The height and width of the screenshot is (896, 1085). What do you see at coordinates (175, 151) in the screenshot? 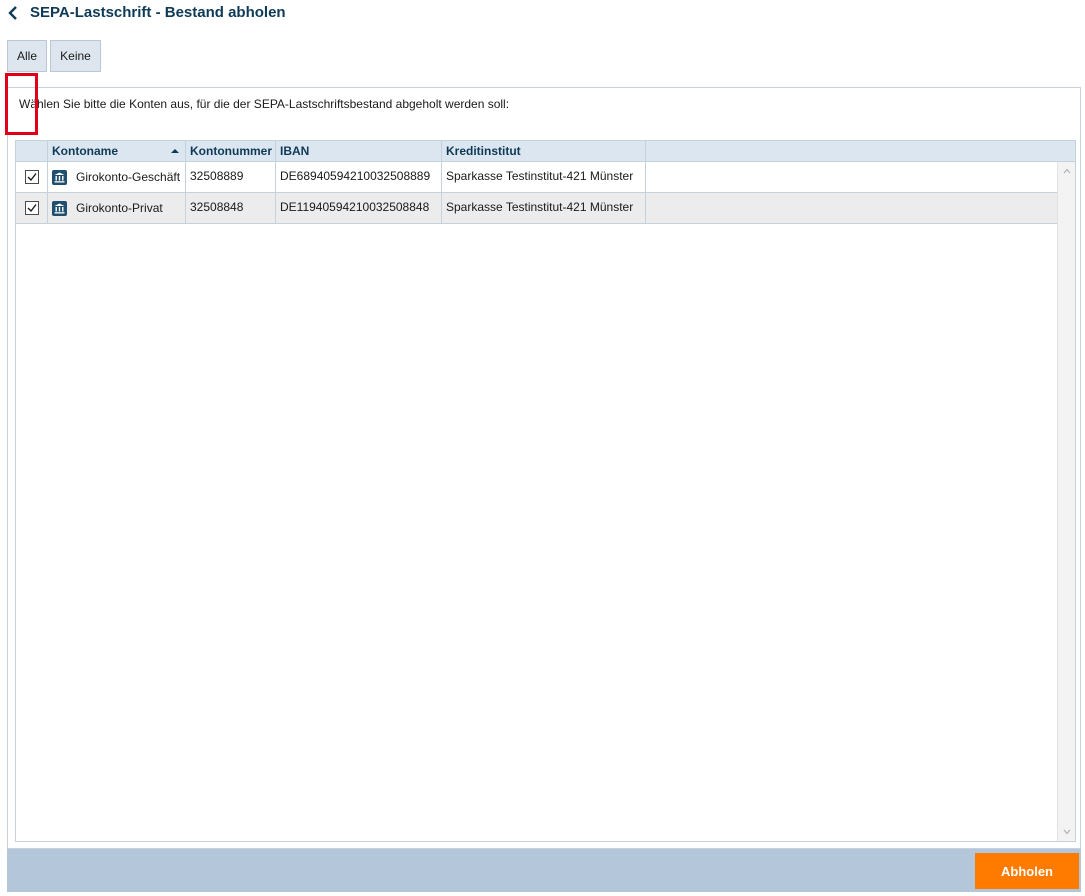
I see `sort-ascending-icon` at bounding box center [175, 151].